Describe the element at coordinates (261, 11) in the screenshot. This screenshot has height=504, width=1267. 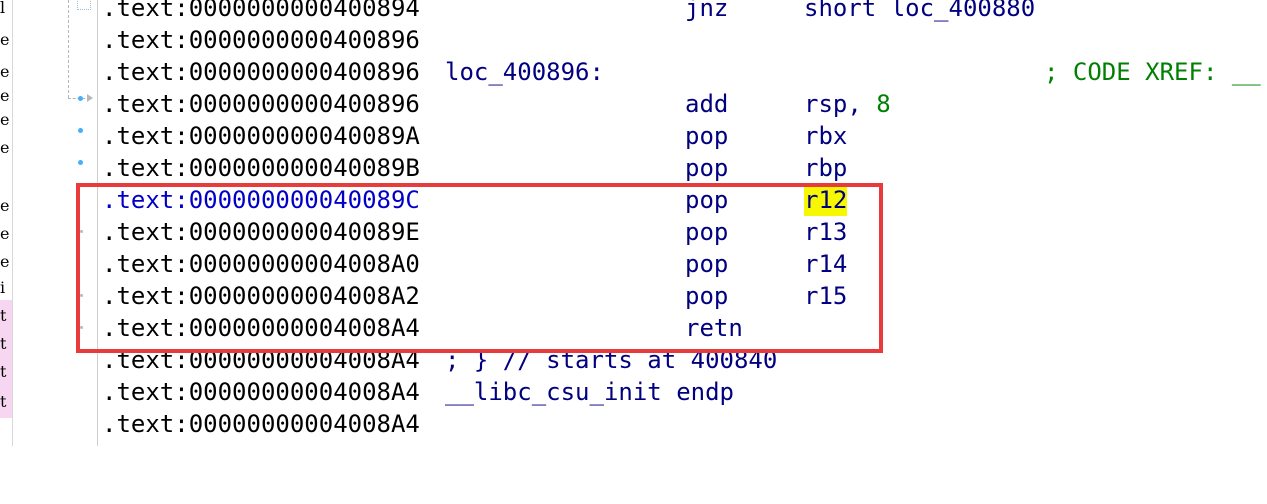
I see `address: .text:0000000000400894` at that location.